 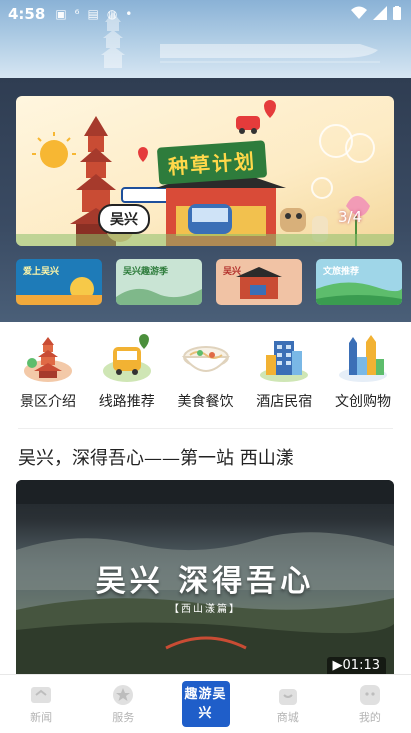 I want to click on video-headline: 吴兴 深得吾心, so click(x=205, y=581).